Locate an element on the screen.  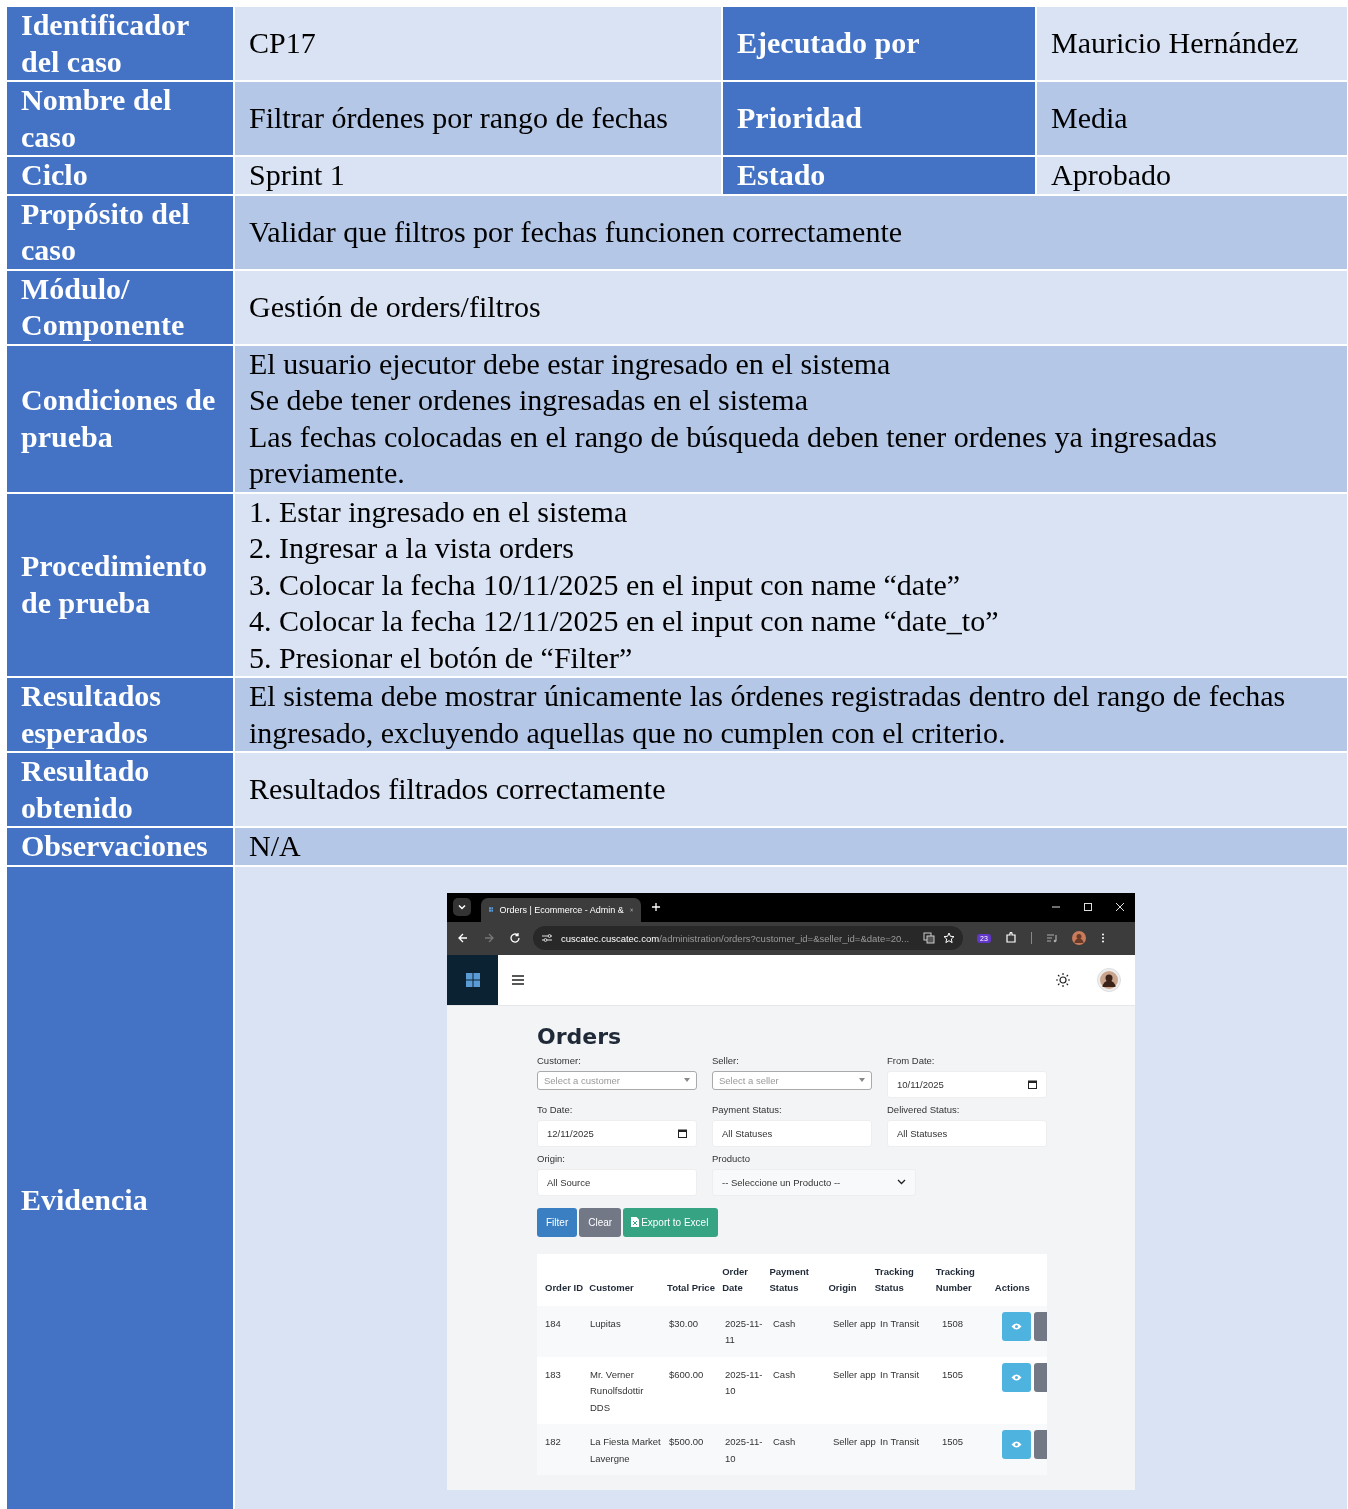
clear-button: Clear is located at coordinates (600, 1222).